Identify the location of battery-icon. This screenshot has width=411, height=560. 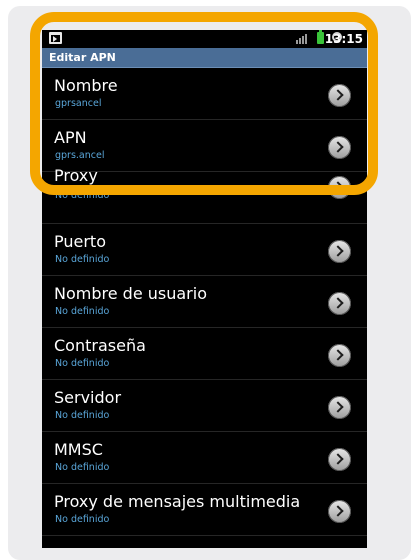
(320, 37).